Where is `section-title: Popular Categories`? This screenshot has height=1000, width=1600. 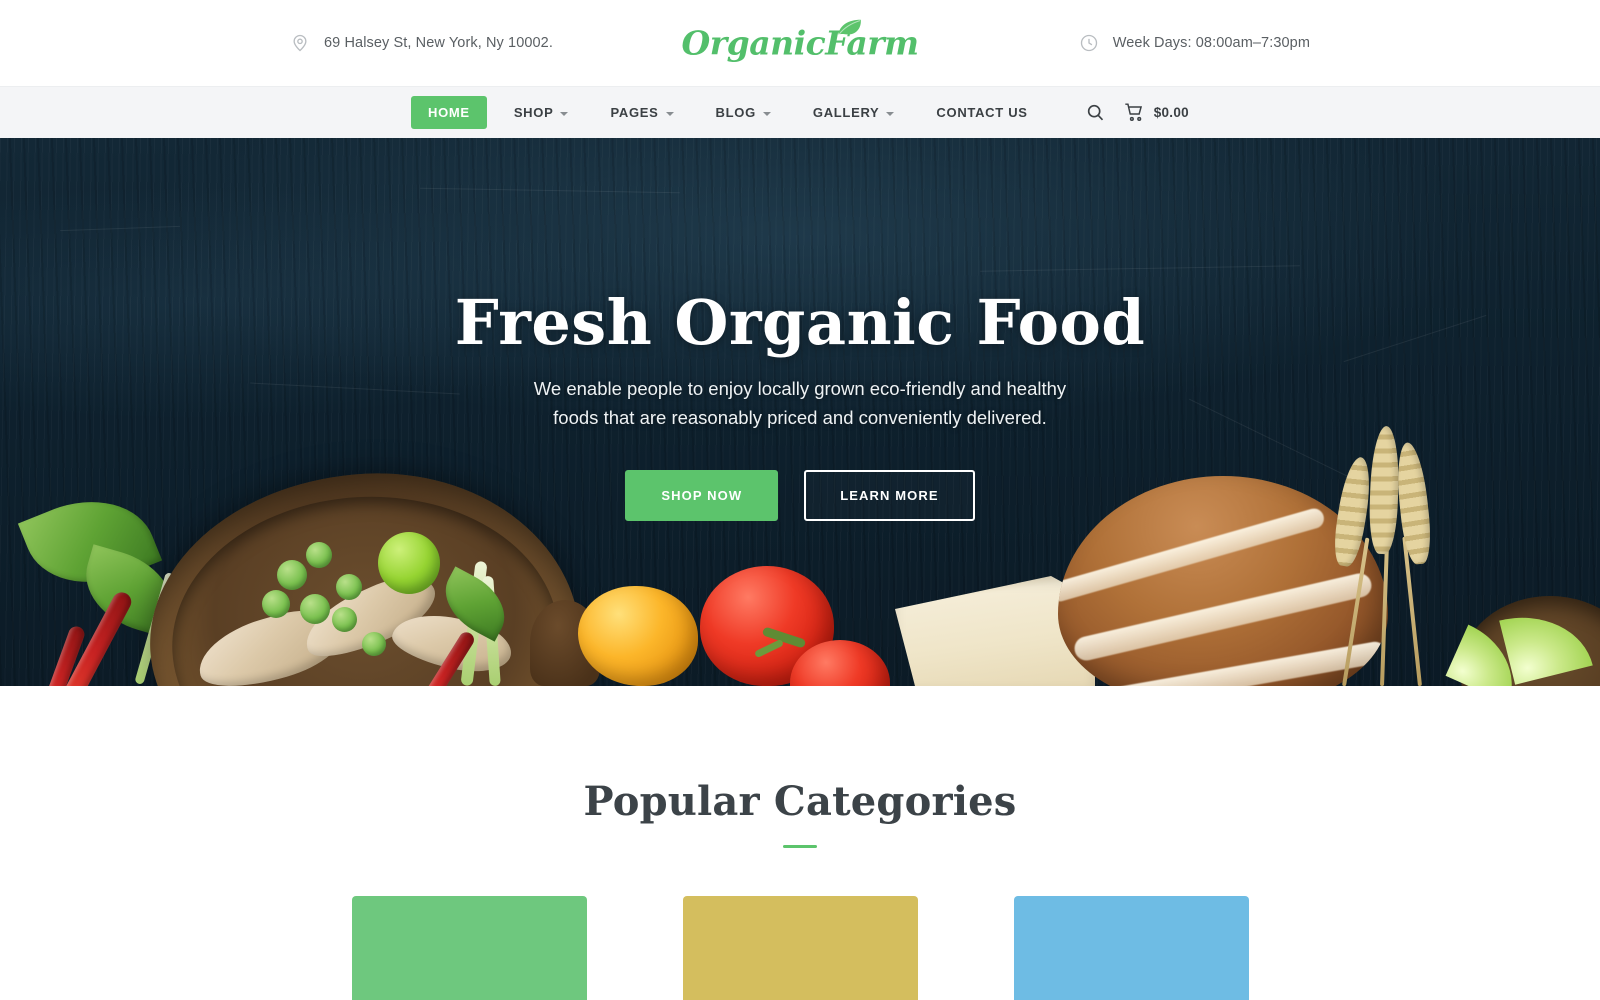 section-title: Popular Categories is located at coordinates (800, 801).